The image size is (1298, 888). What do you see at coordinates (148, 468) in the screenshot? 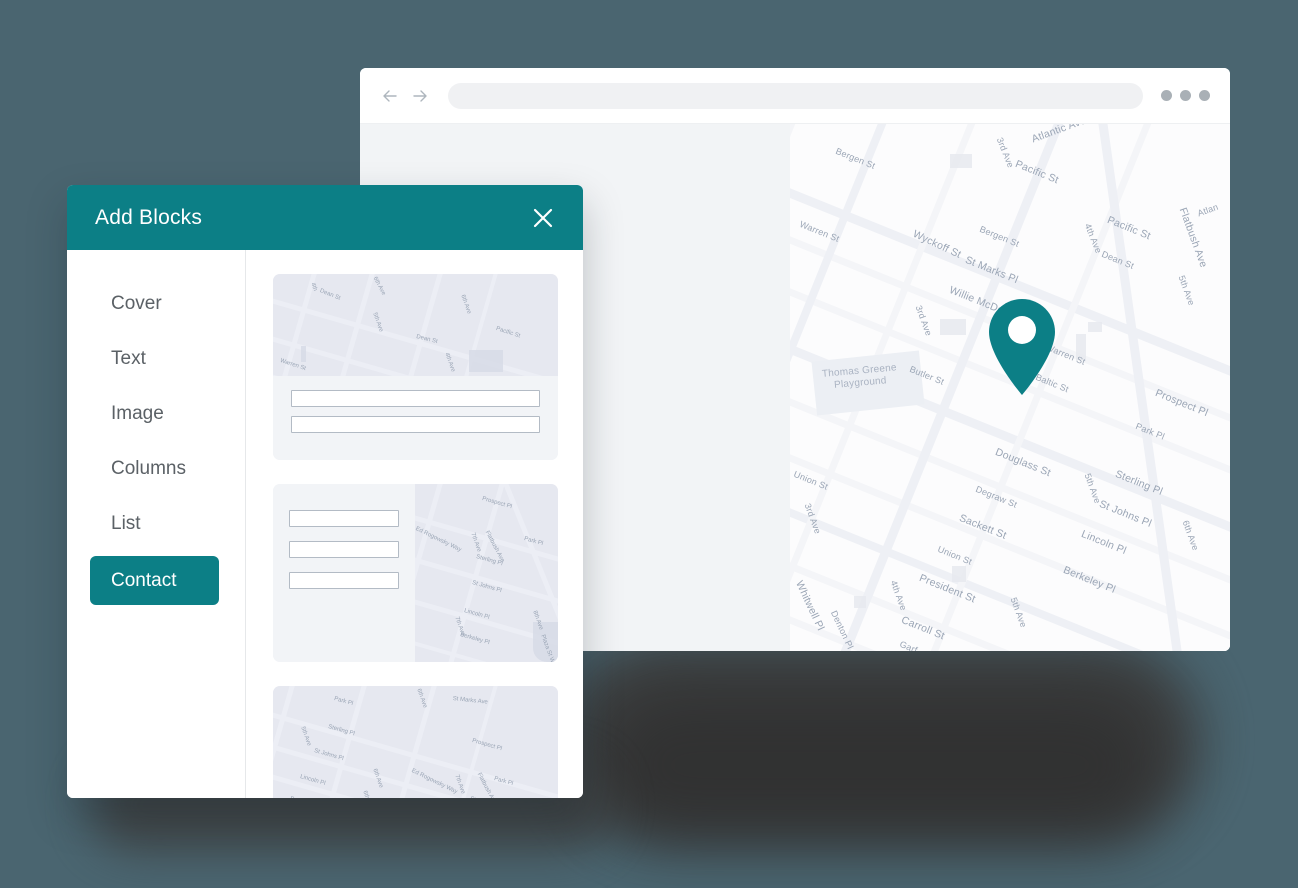
I see `sidebar-item-label: Columns` at bounding box center [148, 468].